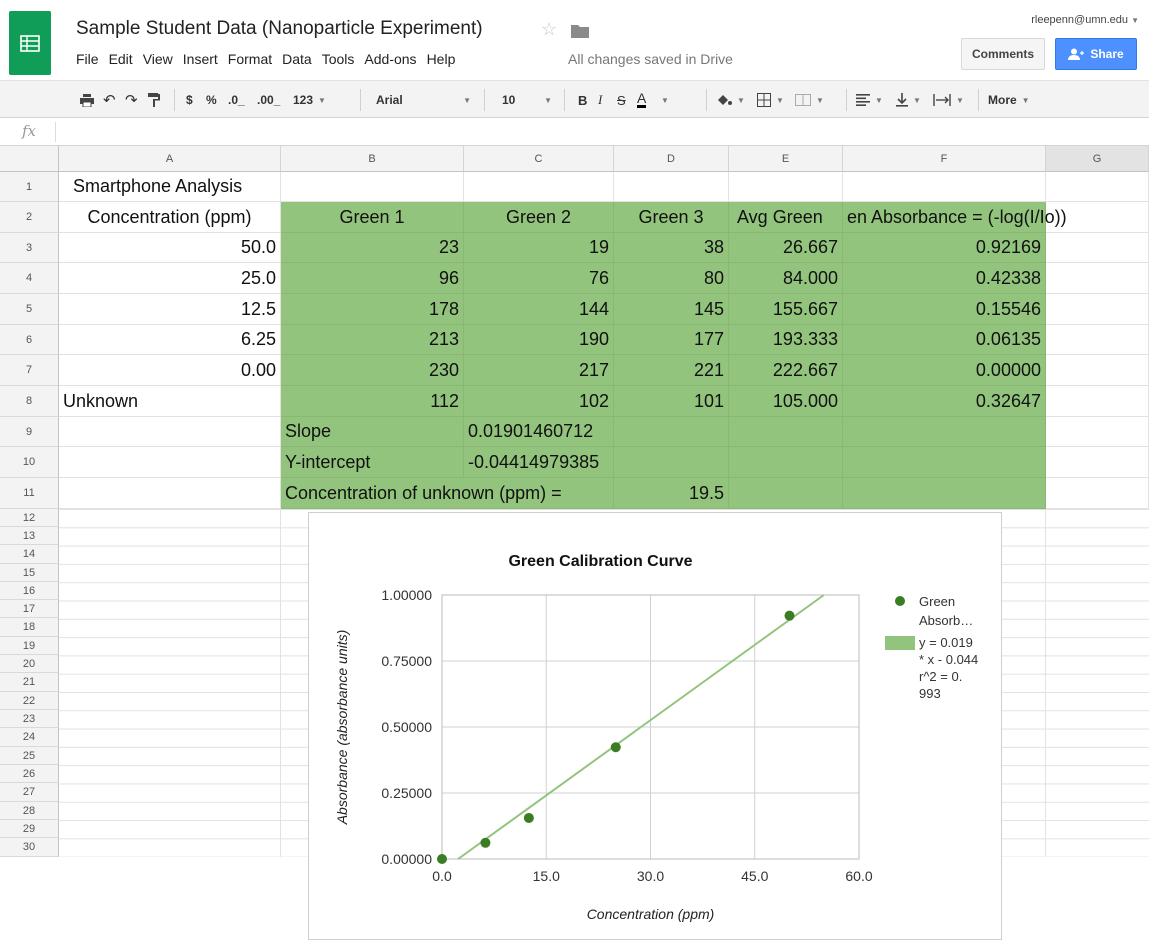 This screenshot has height=949, width=1149. What do you see at coordinates (372, 217) in the screenshot?
I see `header-green-1: Green 1` at bounding box center [372, 217].